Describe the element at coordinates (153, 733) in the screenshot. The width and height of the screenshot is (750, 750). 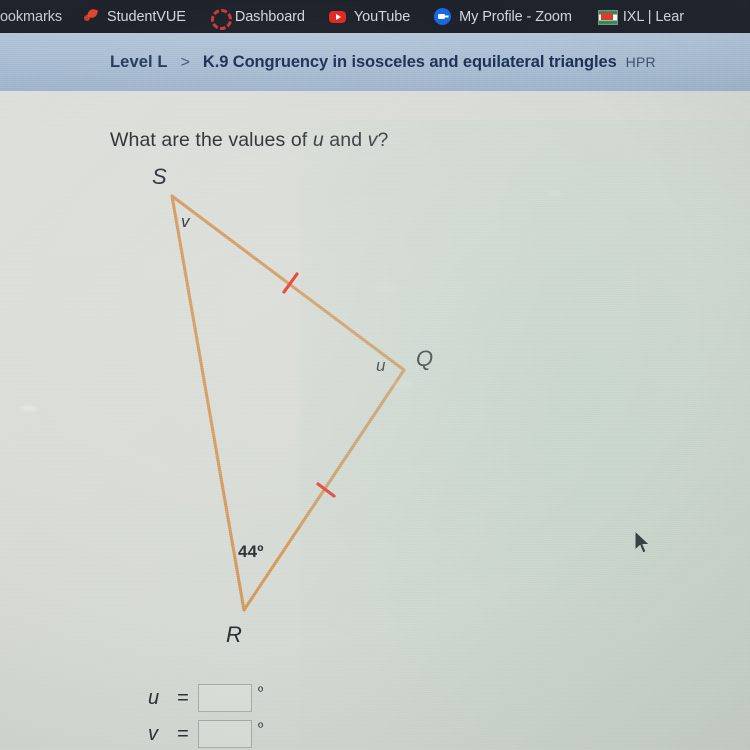
I see `answer-variable-v: v` at that location.